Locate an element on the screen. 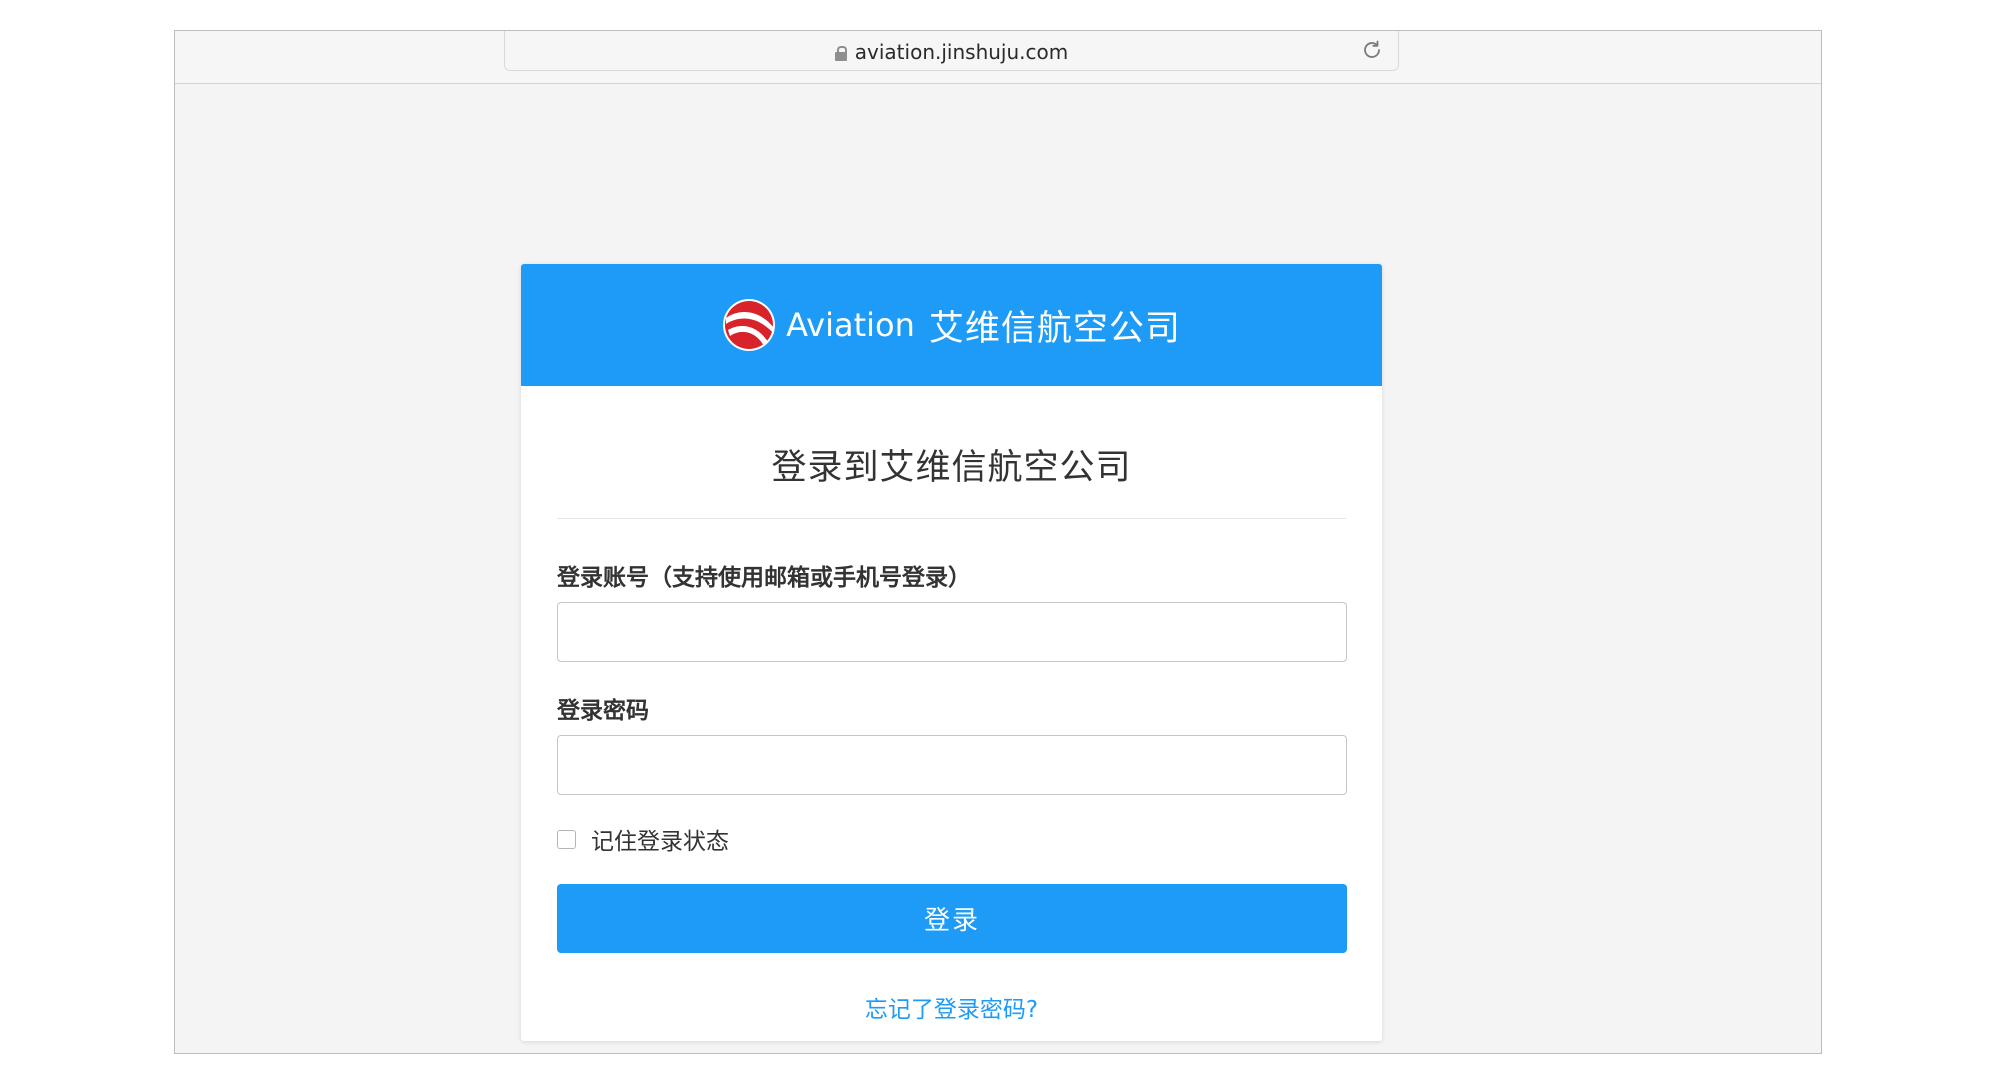  divider is located at coordinates (951, 518).